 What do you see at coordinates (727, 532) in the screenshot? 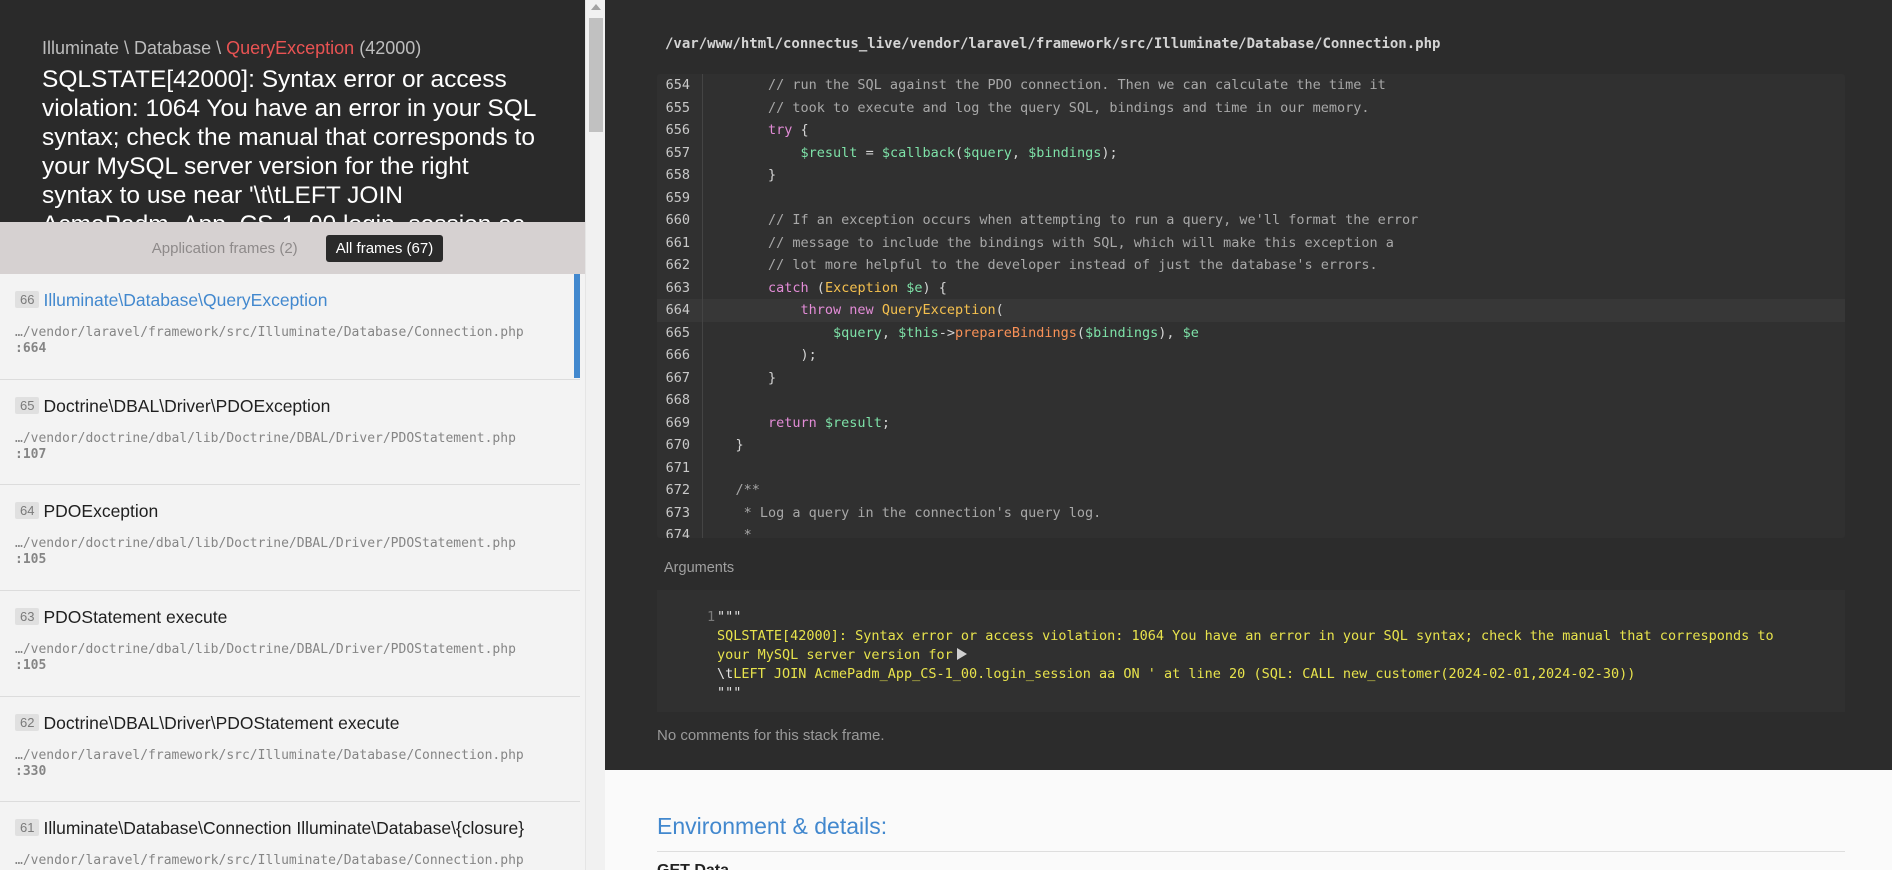
I see `code-token: *` at bounding box center [727, 532].